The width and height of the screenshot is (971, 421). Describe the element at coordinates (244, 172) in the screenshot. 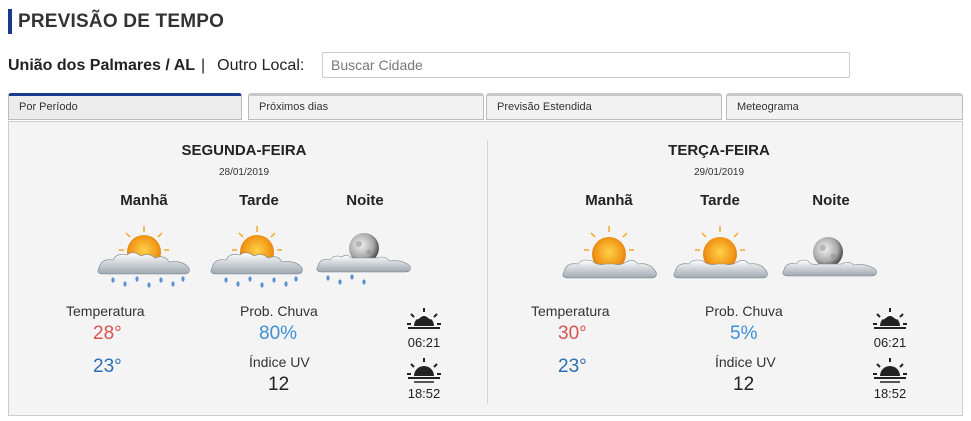

I see `day-date: 28/01/2019` at that location.